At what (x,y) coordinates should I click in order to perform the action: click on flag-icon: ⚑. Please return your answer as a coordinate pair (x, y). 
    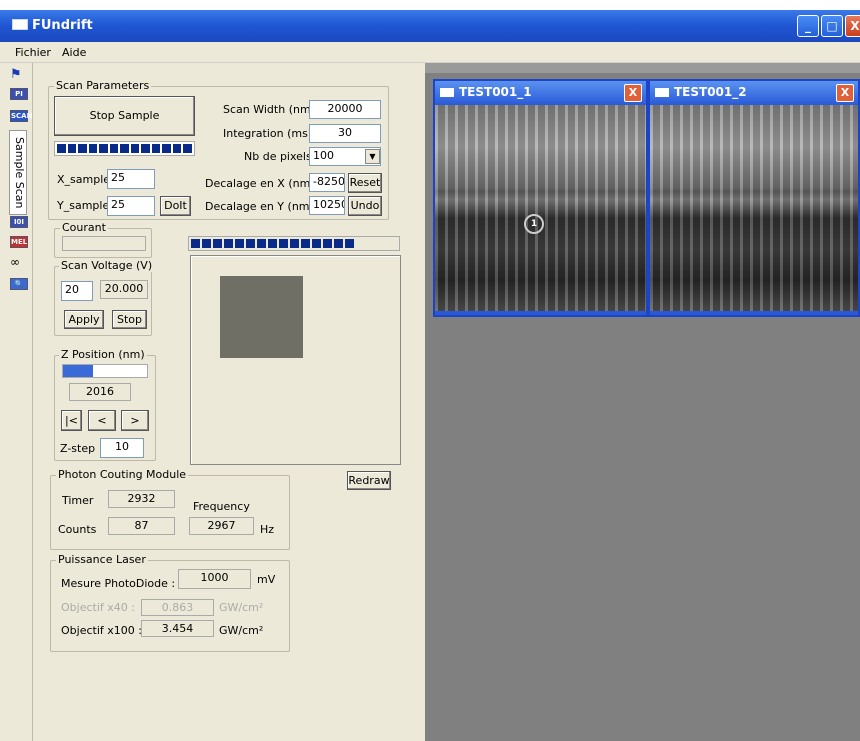
    Looking at the image, I should click on (19, 75).